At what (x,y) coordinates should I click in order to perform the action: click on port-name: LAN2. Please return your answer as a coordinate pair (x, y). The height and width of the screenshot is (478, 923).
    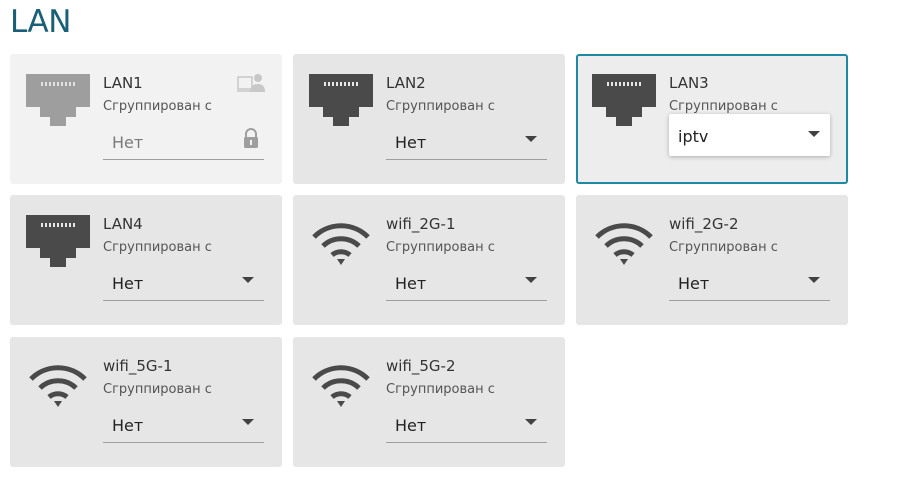
    Looking at the image, I should click on (406, 83).